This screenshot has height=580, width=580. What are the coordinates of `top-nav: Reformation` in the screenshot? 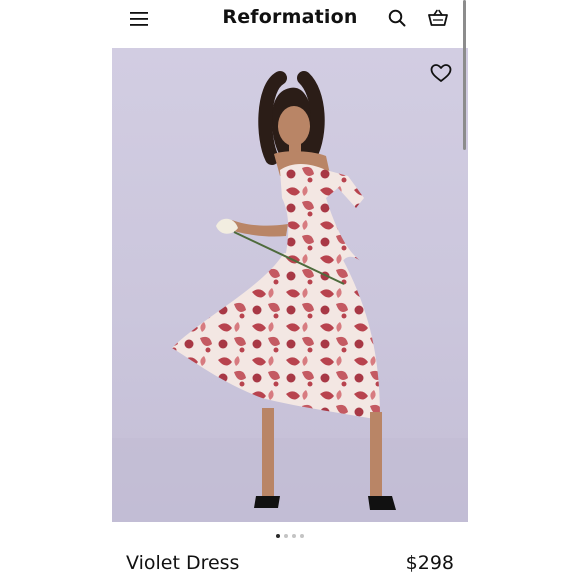 It's located at (290, 24).